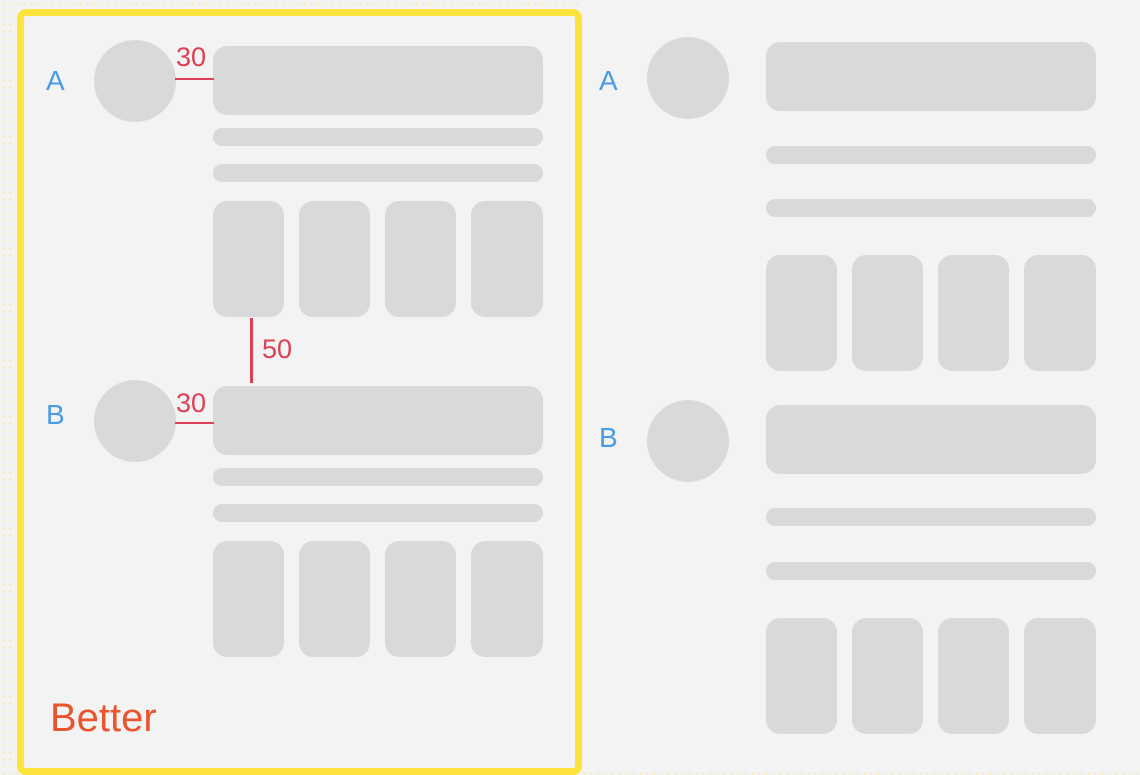 This screenshot has width=1140, height=775. Describe the element at coordinates (688, 78) in the screenshot. I see `right-a-avatar` at that location.